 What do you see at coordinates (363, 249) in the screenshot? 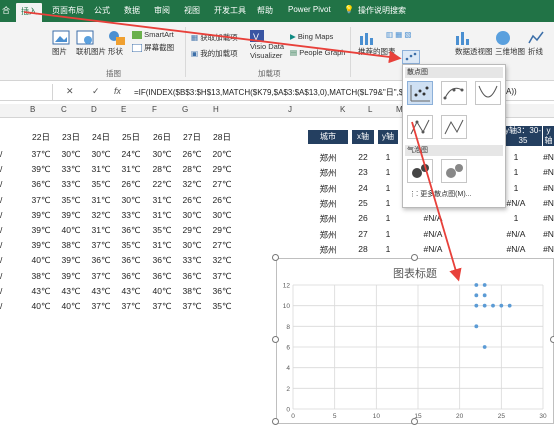
I see `helper-table-cell: 28` at bounding box center [363, 249].